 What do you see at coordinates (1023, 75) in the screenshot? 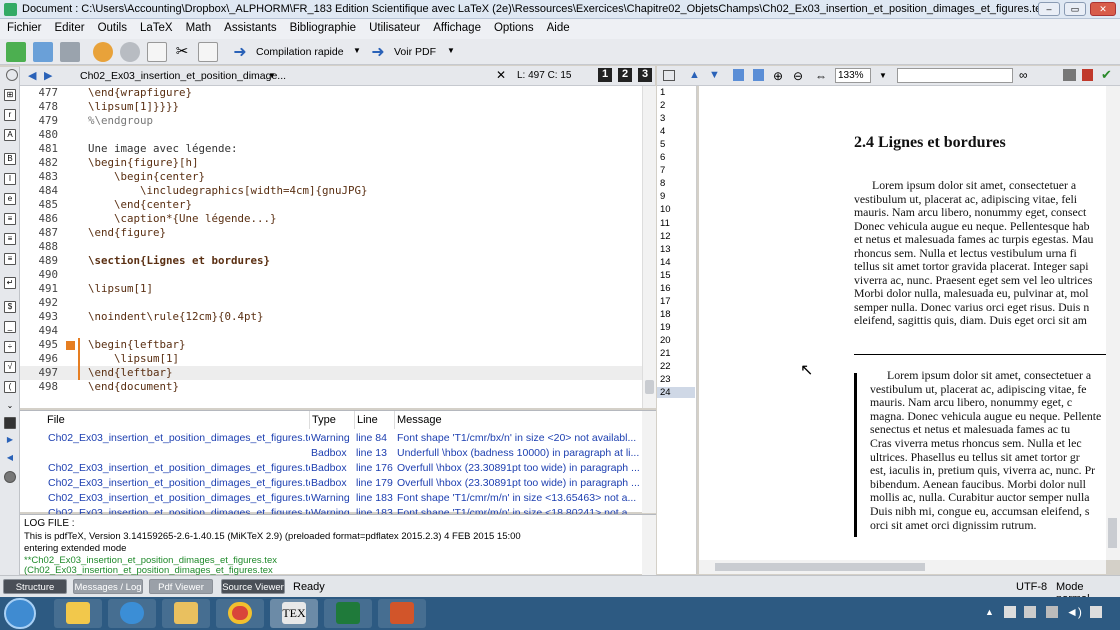
I see `binoculars-icon: ∞` at bounding box center [1023, 75].